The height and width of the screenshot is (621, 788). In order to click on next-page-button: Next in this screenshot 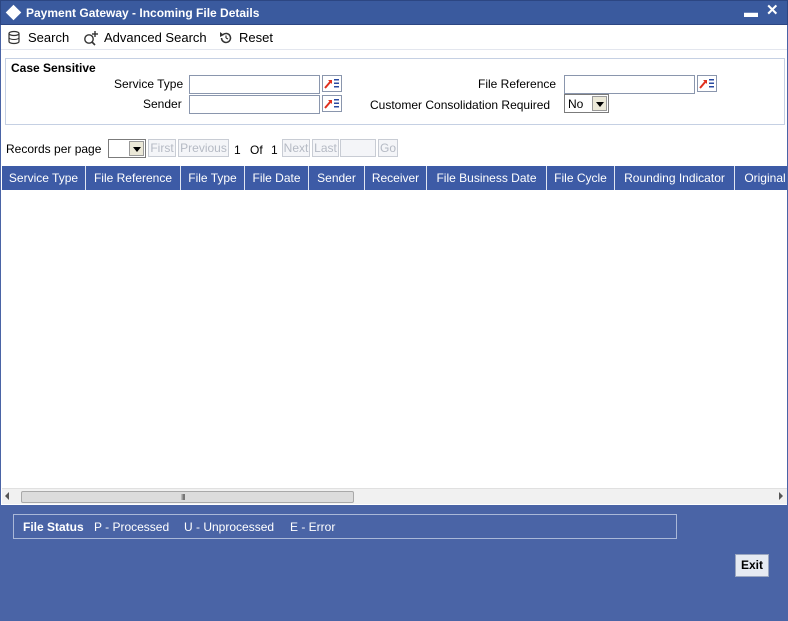, I will do `click(296, 148)`.